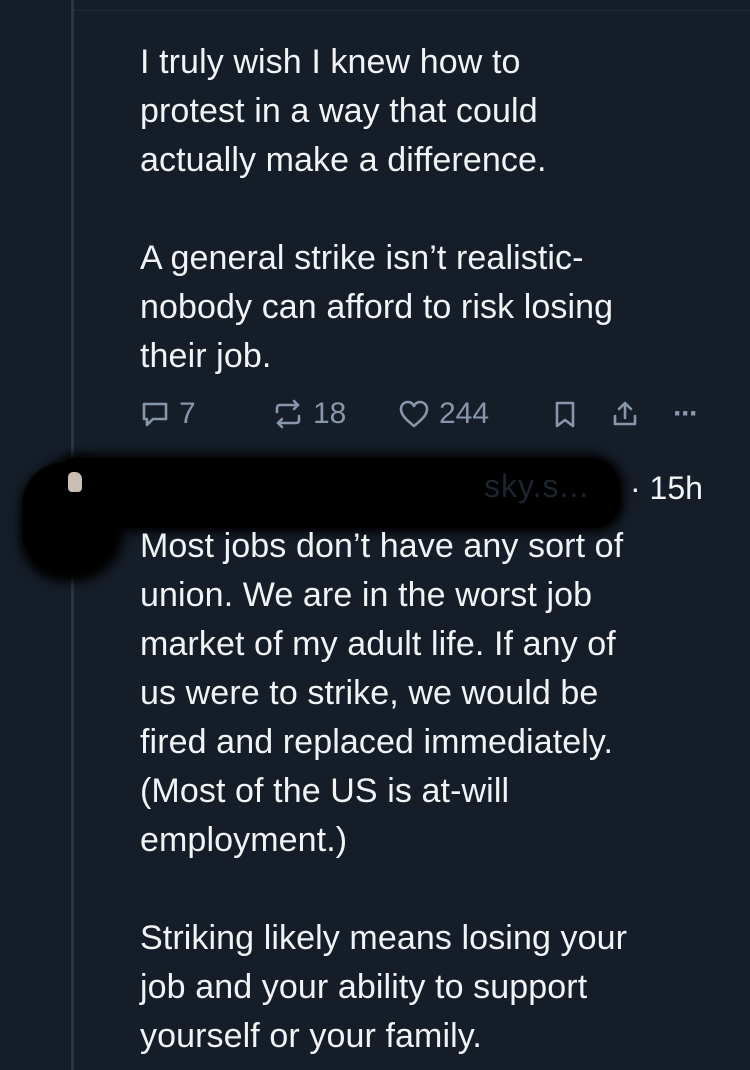 The image size is (750, 1070). I want to click on like-count: 244, so click(464, 413).